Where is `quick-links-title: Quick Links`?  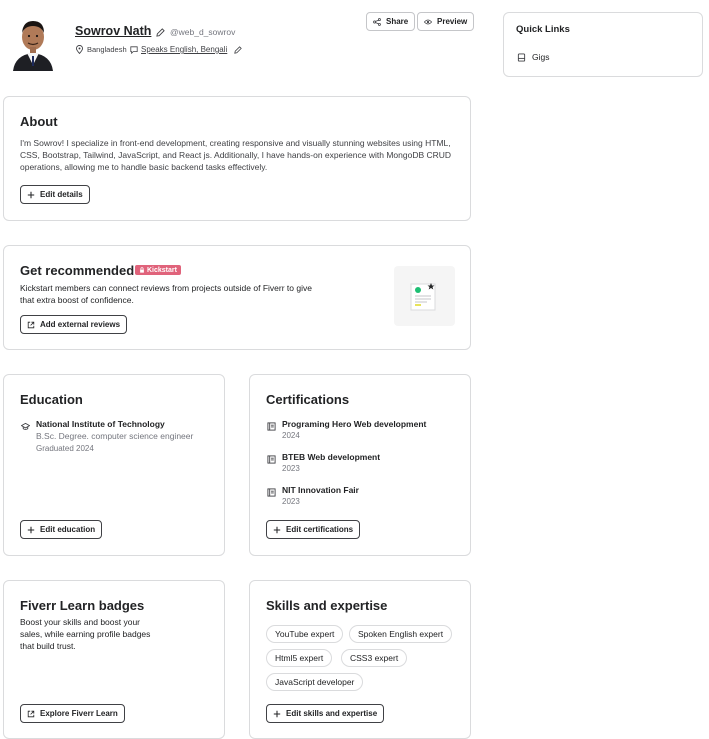 quick-links-title: Quick Links is located at coordinates (543, 29).